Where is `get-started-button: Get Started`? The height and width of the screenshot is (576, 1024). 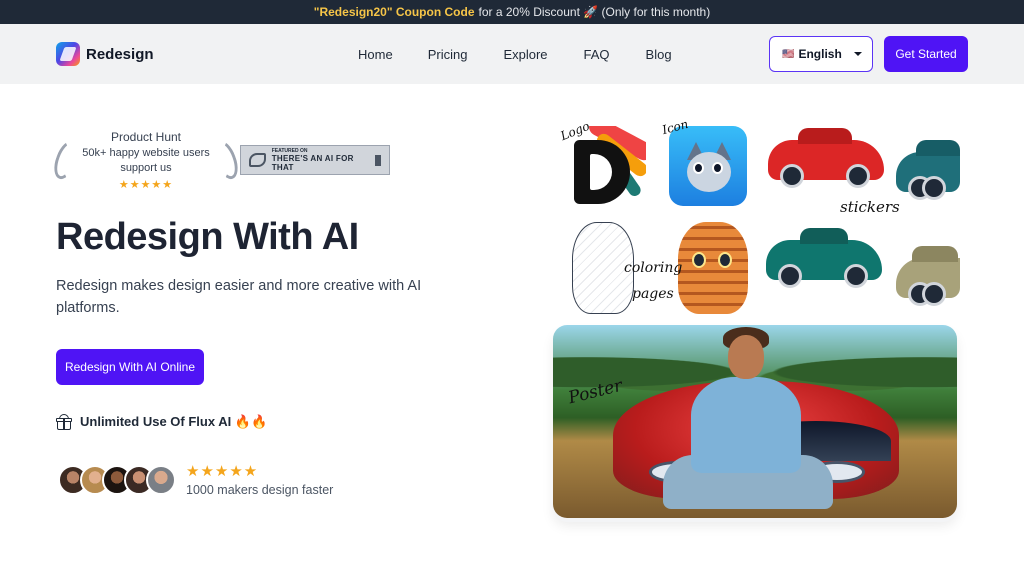
get-started-button: Get Started is located at coordinates (926, 54).